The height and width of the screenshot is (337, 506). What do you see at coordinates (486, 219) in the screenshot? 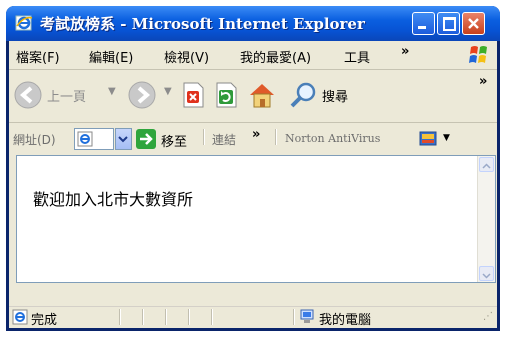
I see `vertical-scrollbar` at bounding box center [486, 219].